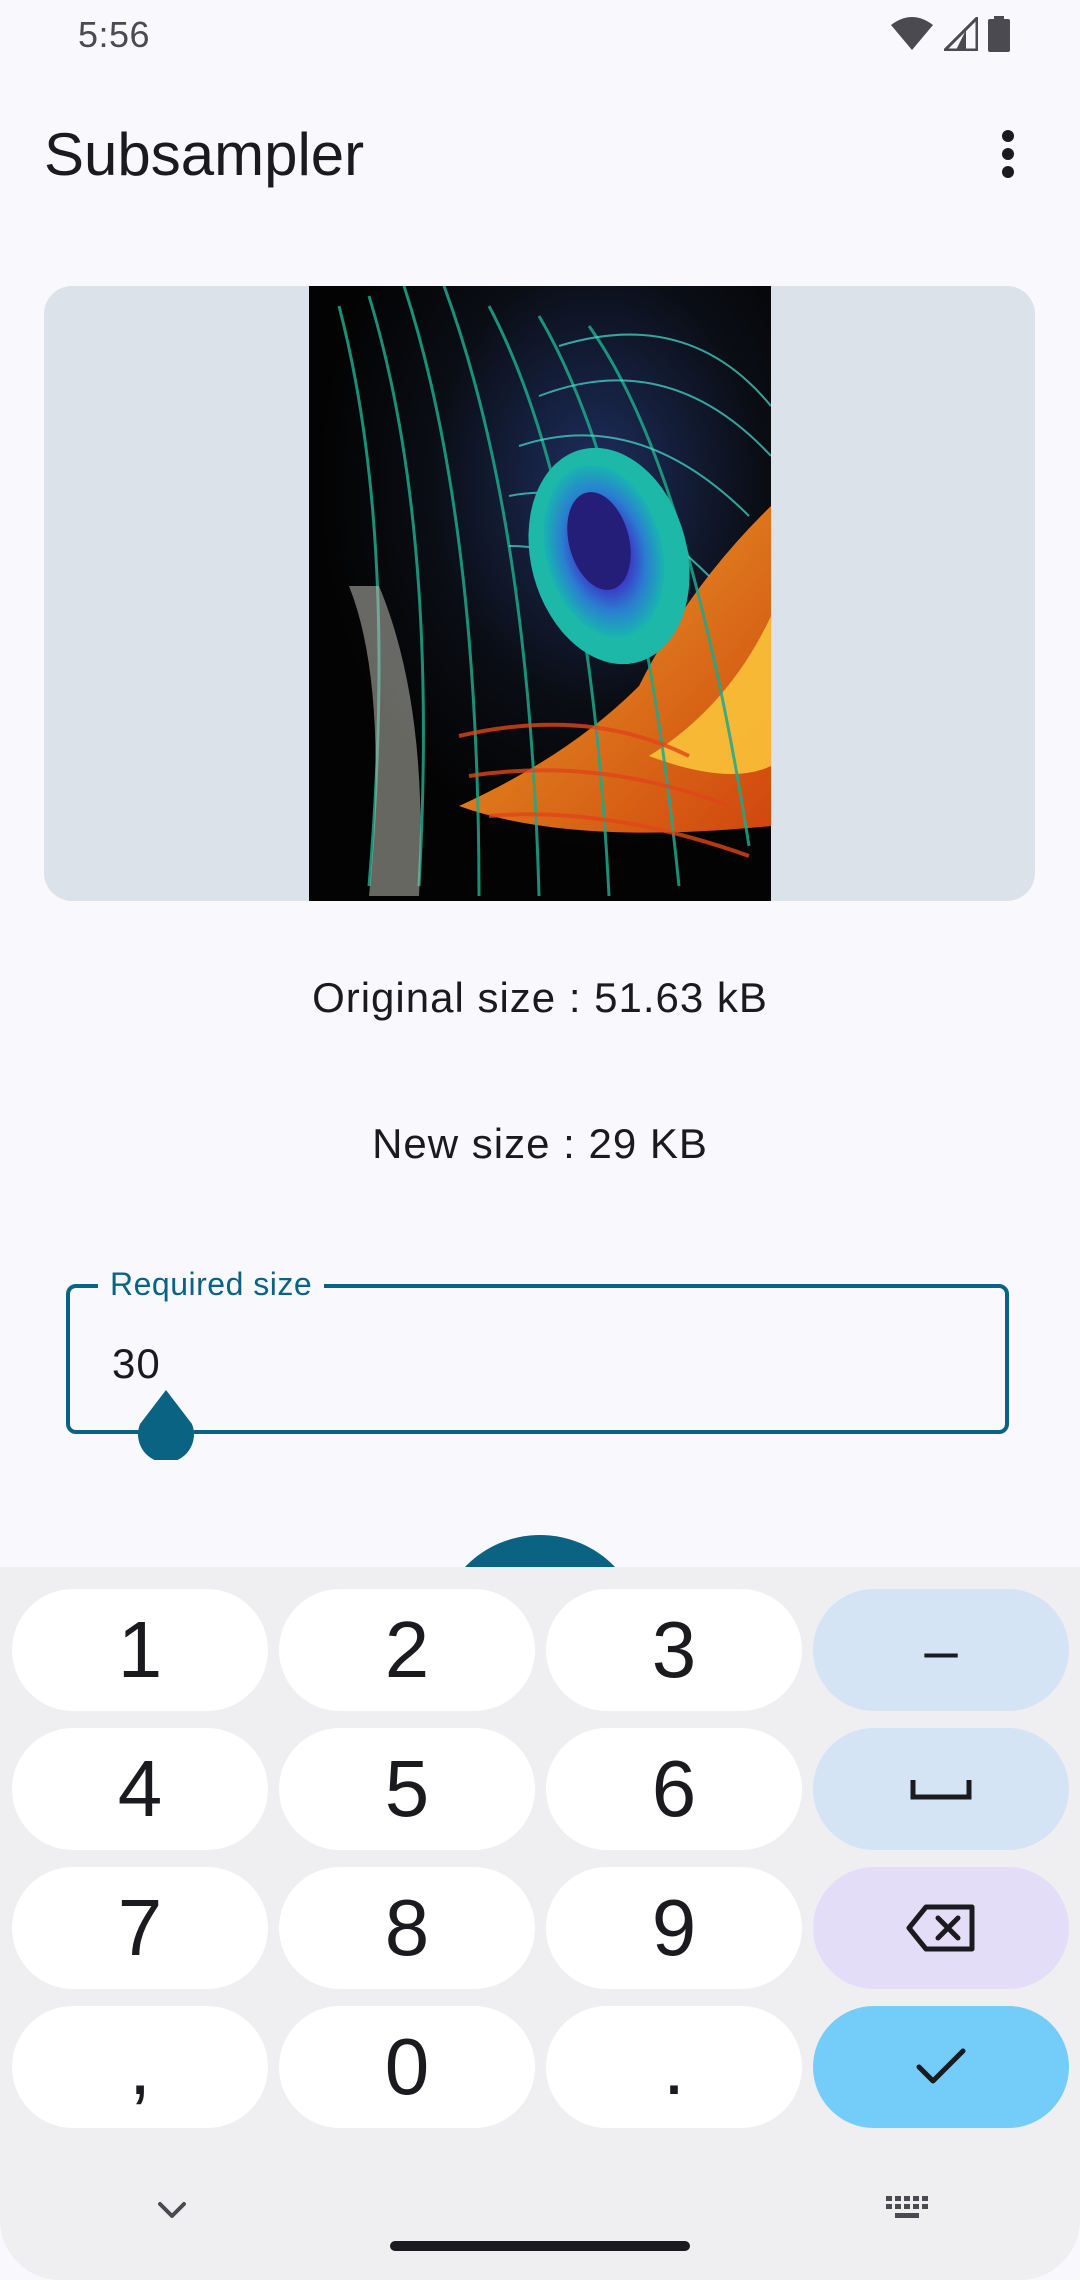 The width and height of the screenshot is (1080, 2280). Describe the element at coordinates (674, 1650) in the screenshot. I see `key-3: 3` at that location.